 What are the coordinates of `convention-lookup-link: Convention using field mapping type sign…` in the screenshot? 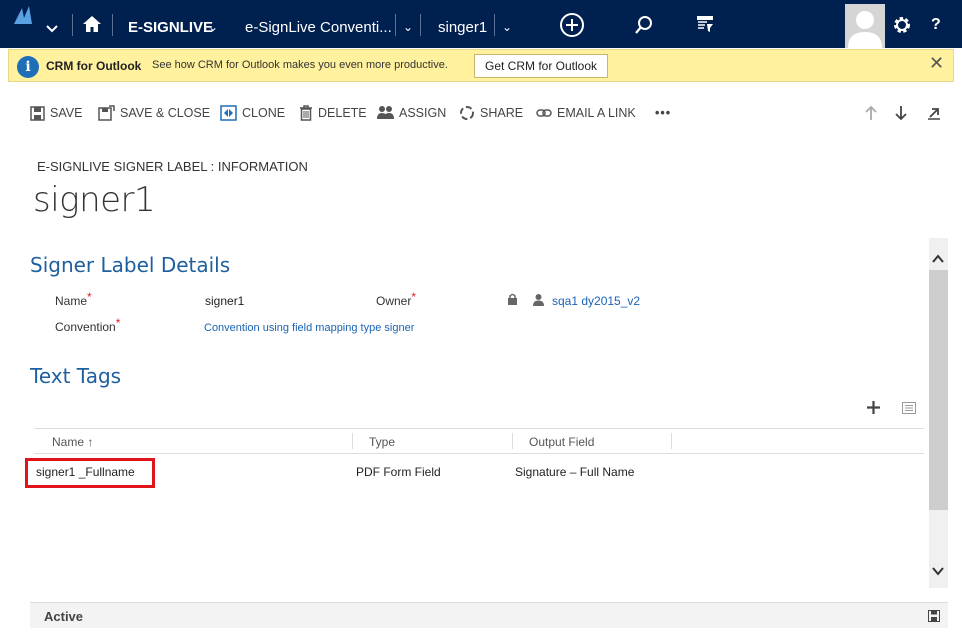 It's located at (309, 328).